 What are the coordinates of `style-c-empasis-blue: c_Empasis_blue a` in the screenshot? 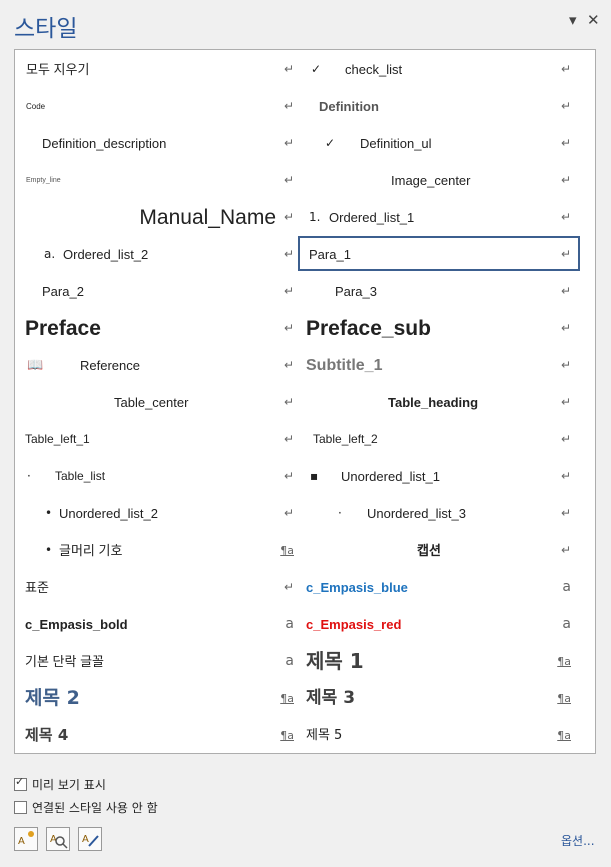 It's located at (439, 586).